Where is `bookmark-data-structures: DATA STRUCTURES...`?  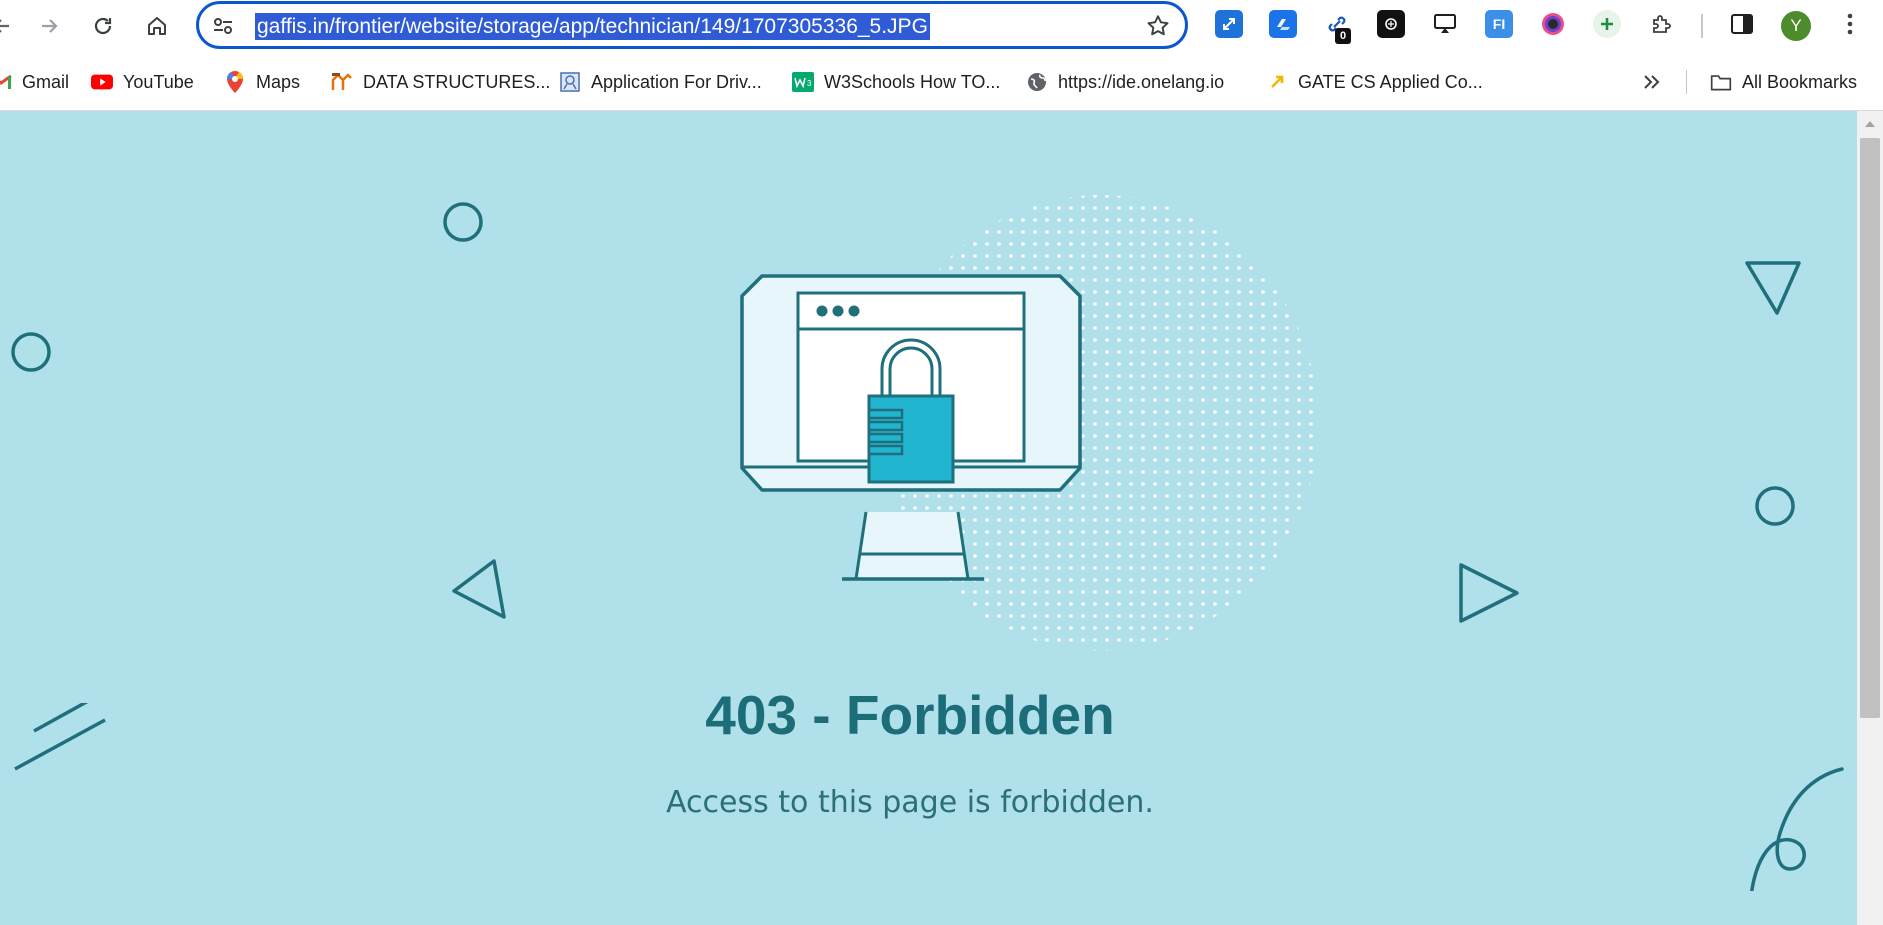 bookmark-data-structures: DATA STRUCTURES... is located at coordinates (440, 82).